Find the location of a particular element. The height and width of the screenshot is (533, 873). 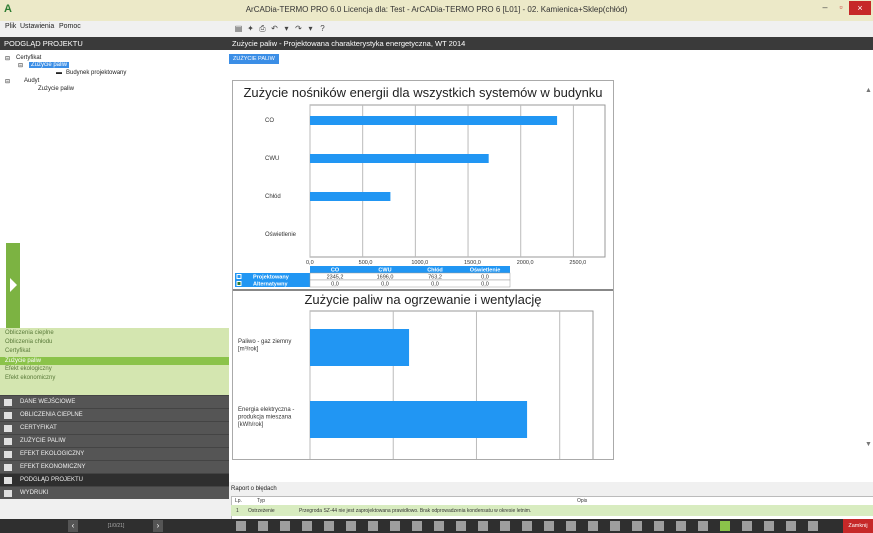

tree-expander-zuzycie: ⊟ is located at coordinates (20, 65).